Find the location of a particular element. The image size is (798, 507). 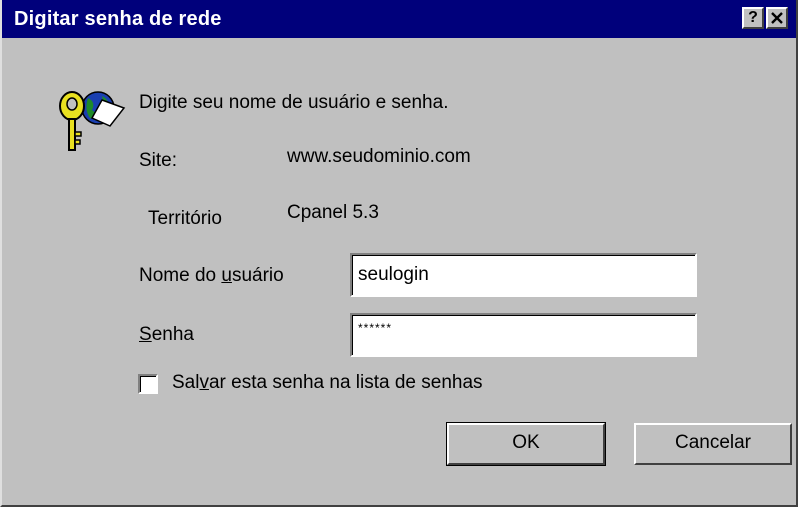

username-input is located at coordinates (523, 275).